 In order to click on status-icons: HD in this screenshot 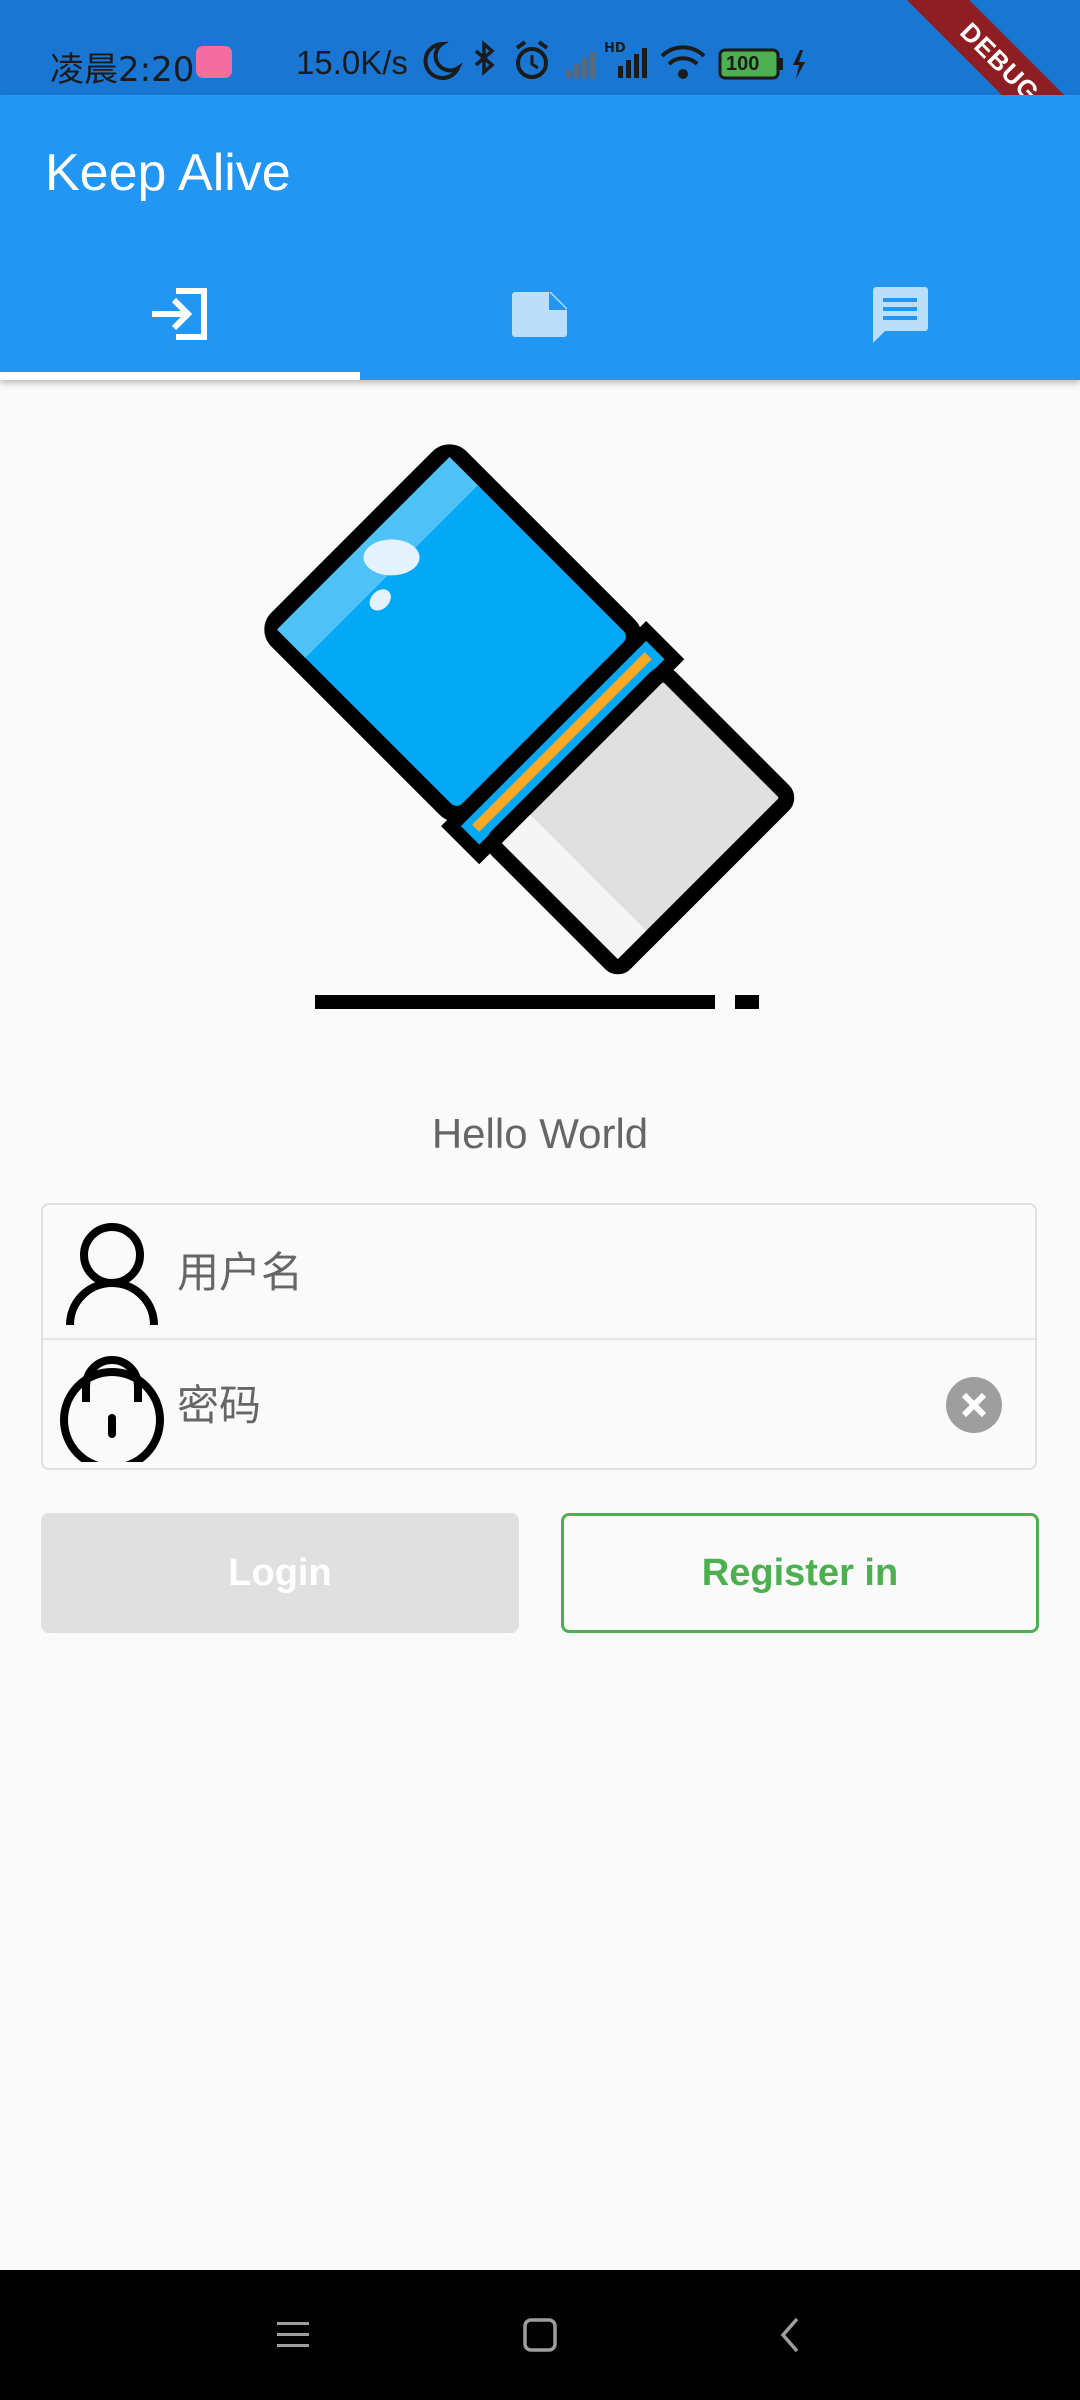, I will do `click(614, 60)`.